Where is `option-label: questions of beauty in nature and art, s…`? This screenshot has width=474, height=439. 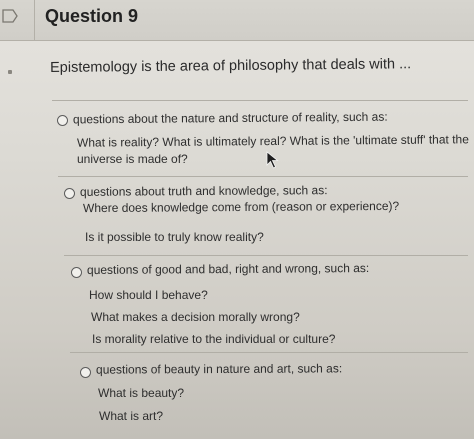
option-label: questions of beauty in nature and art, s… is located at coordinates (219, 369).